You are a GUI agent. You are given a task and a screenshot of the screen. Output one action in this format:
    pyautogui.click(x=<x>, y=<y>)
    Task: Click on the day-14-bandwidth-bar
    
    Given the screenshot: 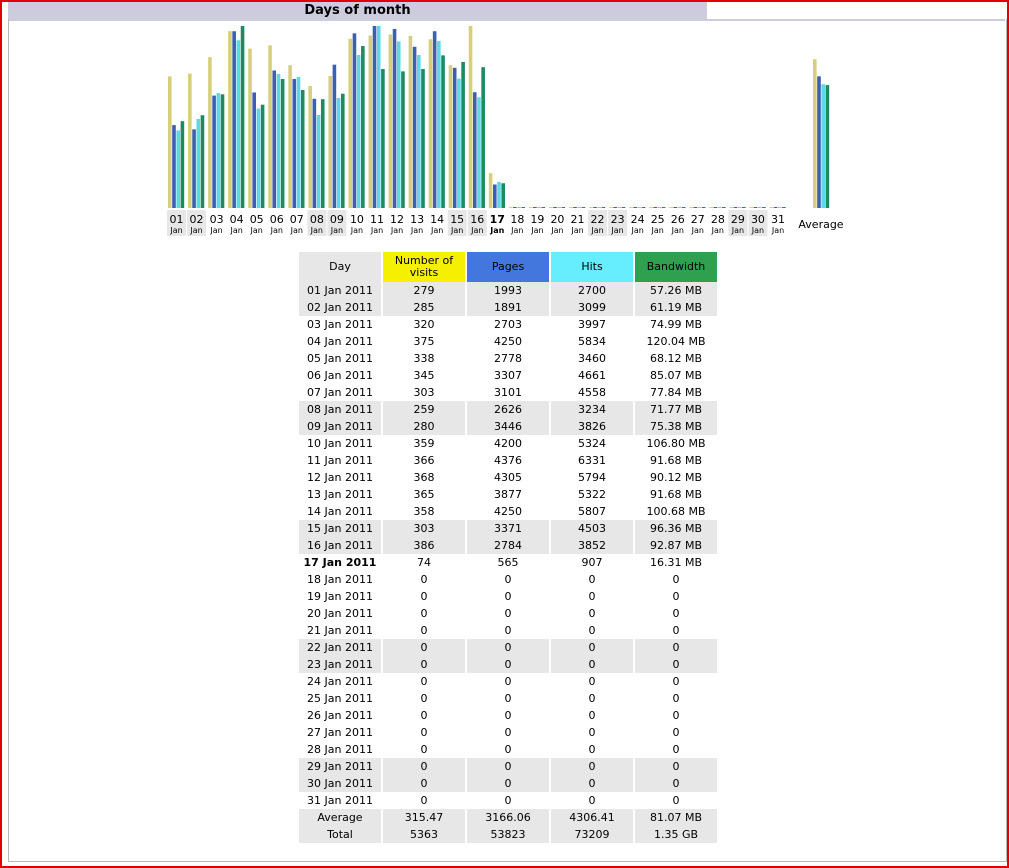 What is the action you would take?
    pyautogui.click(x=443, y=132)
    